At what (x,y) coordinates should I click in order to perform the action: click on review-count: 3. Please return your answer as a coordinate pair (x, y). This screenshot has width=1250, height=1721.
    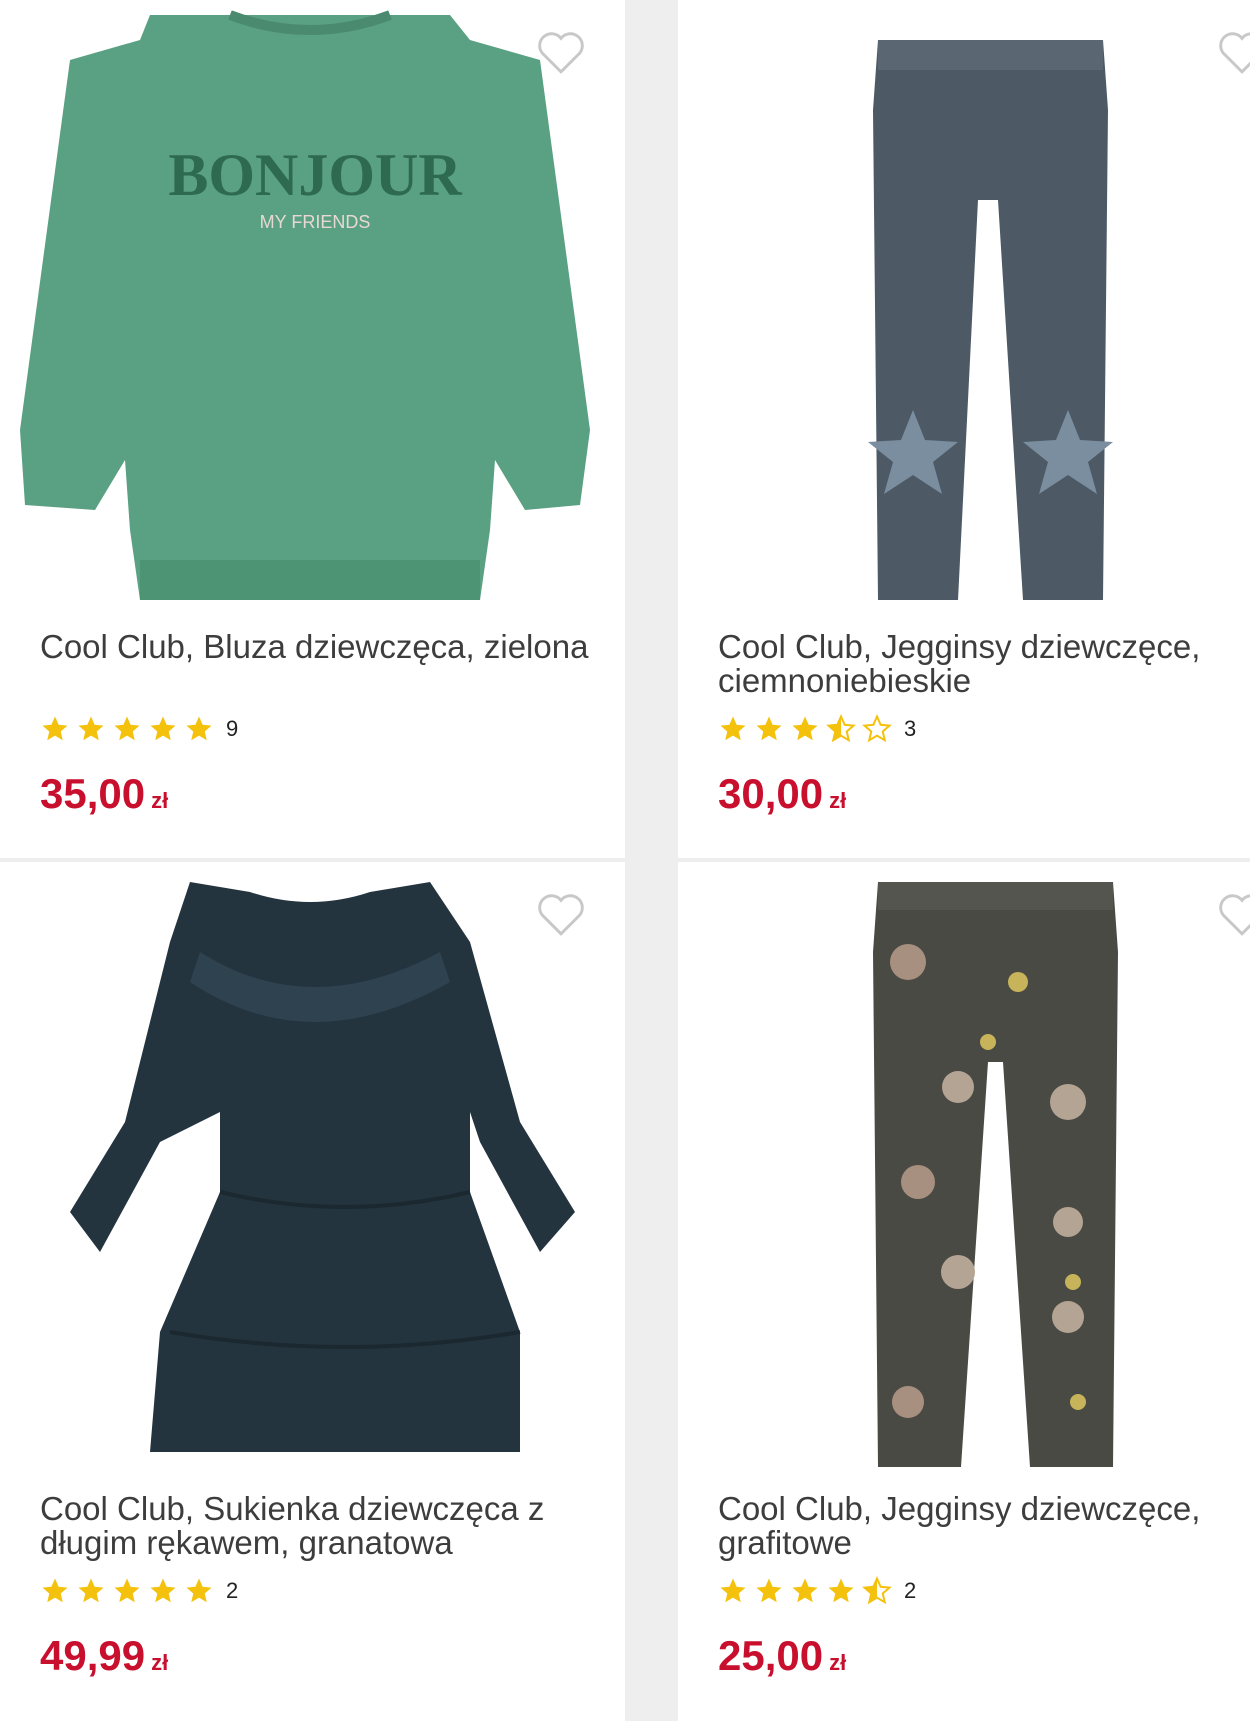
    Looking at the image, I should click on (910, 728).